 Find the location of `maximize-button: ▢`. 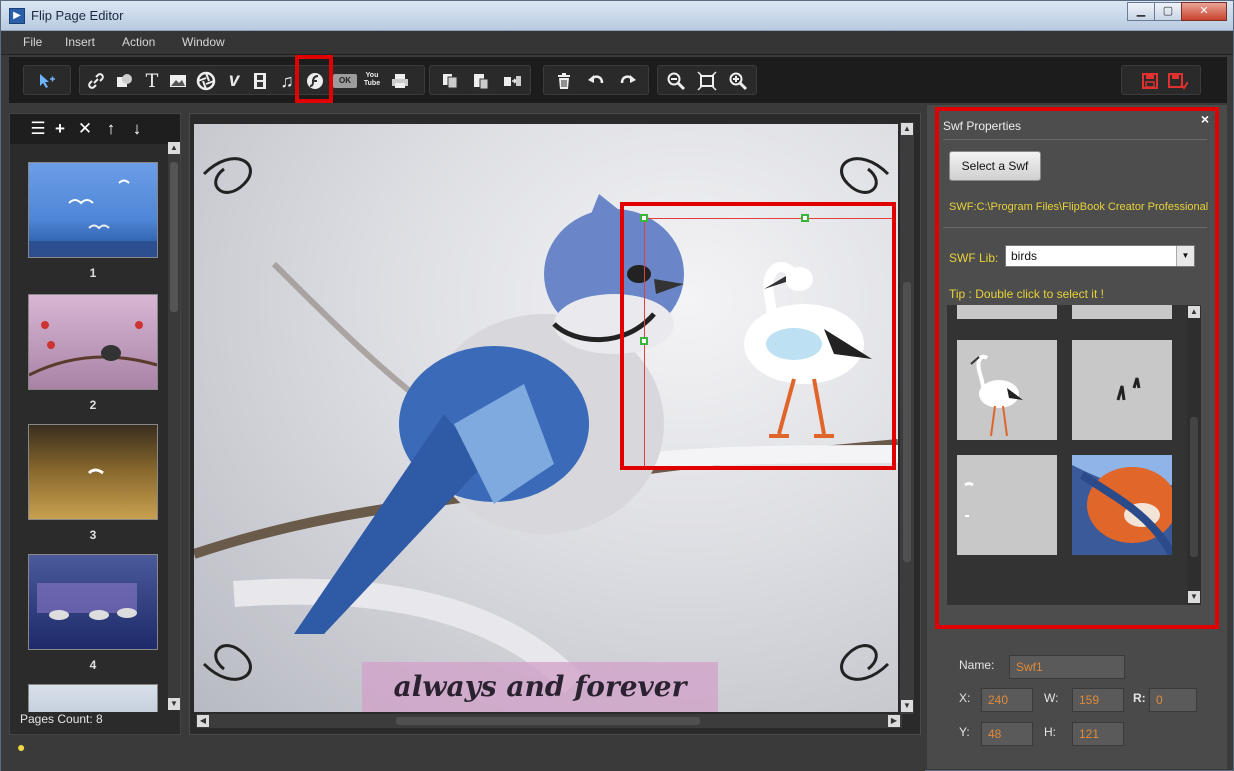

maximize-button: ▢ is located at coordinates (1168, 11).